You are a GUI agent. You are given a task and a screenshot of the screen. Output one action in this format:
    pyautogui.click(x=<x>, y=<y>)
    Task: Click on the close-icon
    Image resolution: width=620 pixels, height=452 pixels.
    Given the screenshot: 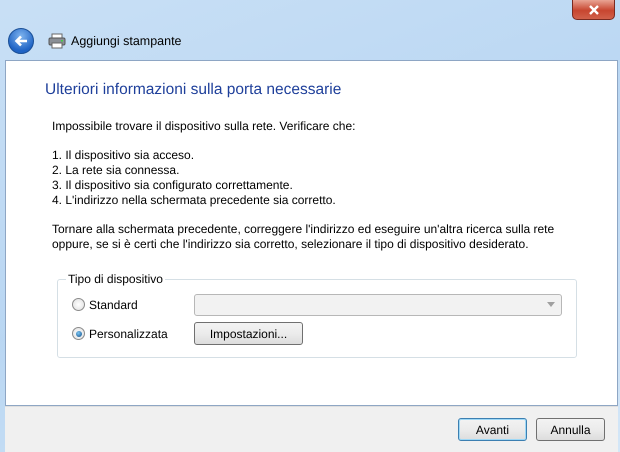 What is the action you would take?
    pyautogui.click(x=594, y=9)
    